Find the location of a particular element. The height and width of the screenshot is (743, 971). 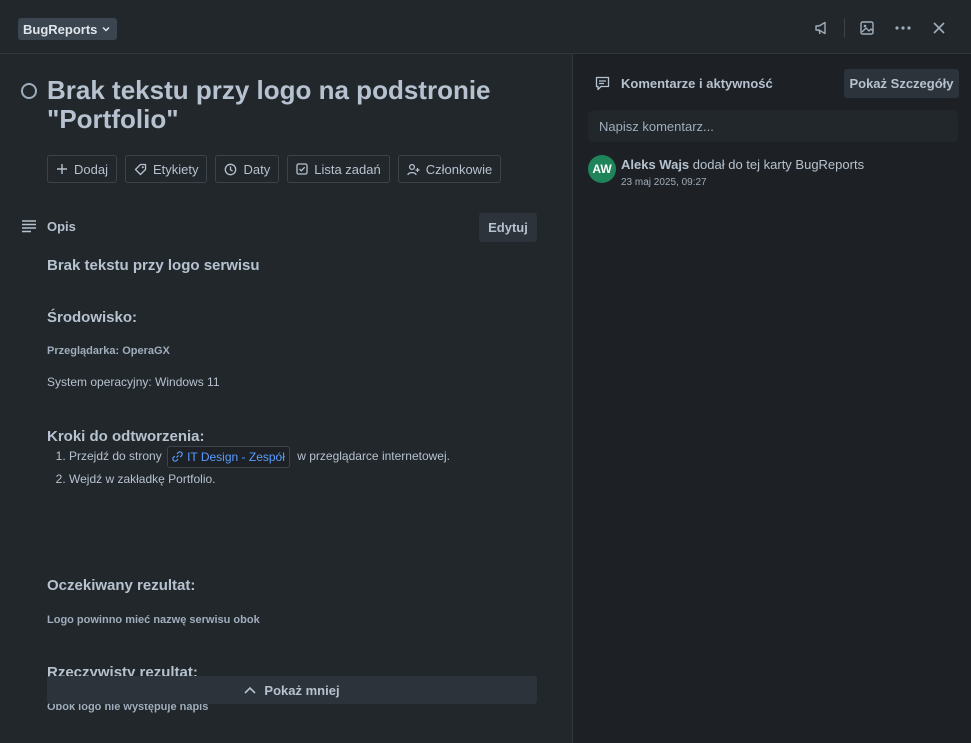

environment-heading: Środowisko: is located at coordinates (92, 317).